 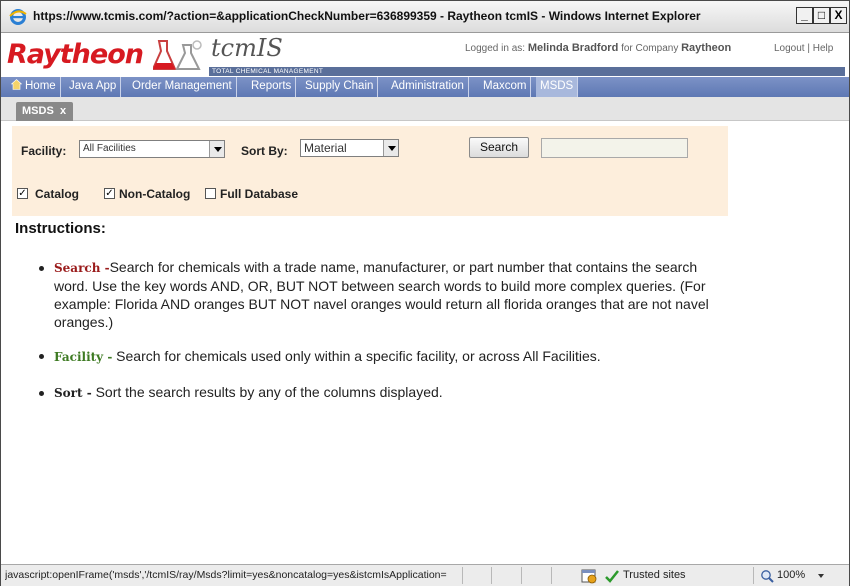 What do you see at coordinates (706, 48) in the screenshot?
I see `company-name: Raytheon` at bounding box center [706, 48].